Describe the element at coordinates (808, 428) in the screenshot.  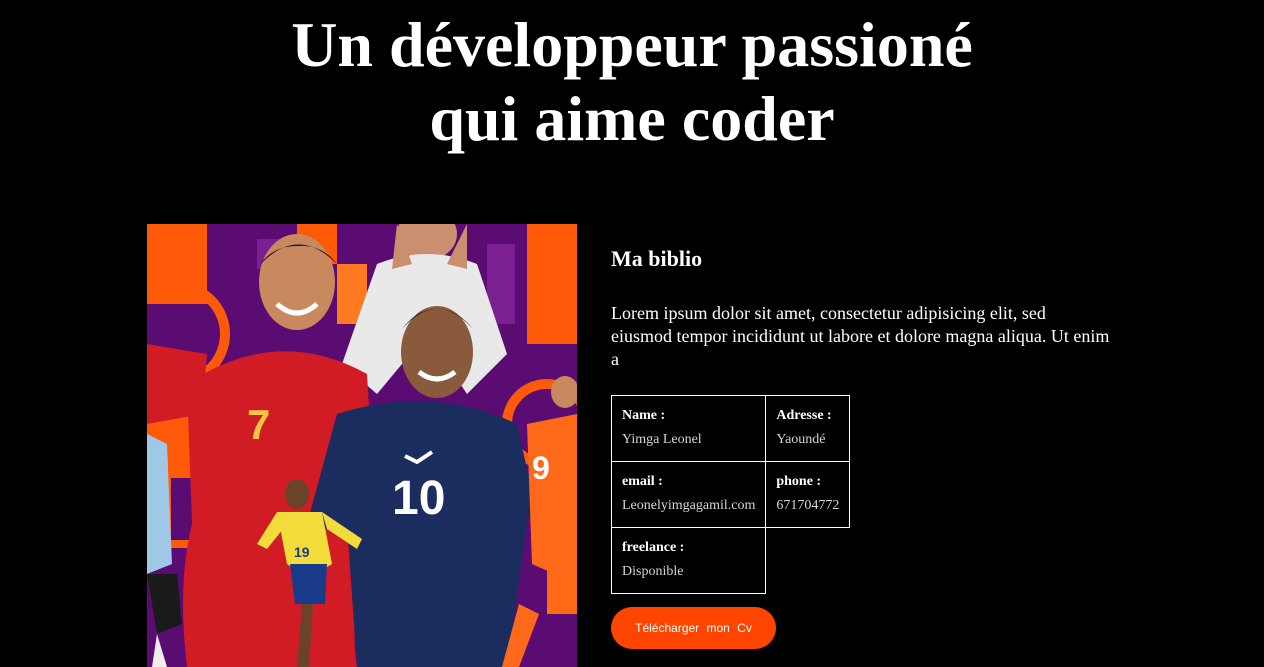
I see `address-cell: Adresse : Yaoundé` at that location.